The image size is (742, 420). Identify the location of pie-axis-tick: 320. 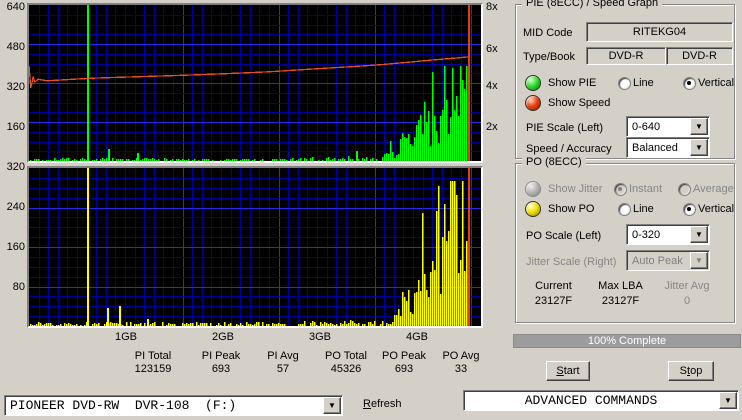
(15, 87).